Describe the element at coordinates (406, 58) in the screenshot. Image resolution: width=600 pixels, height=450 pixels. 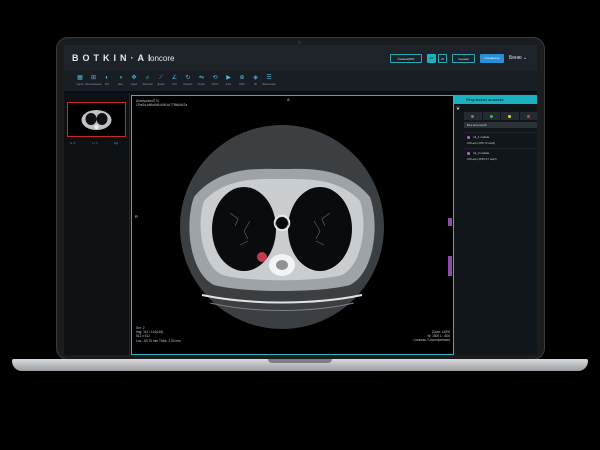
I see `ai-snapshot-button: Снимок(ИИ)` at that location.